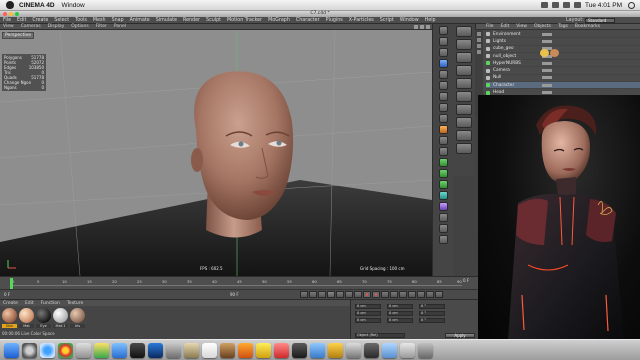 This screenshot has width=640, height=360. What do you see at coordinates (490, 26) in the screenshot?
I see `om-menu-file: File` at bounding box center [490, 26].